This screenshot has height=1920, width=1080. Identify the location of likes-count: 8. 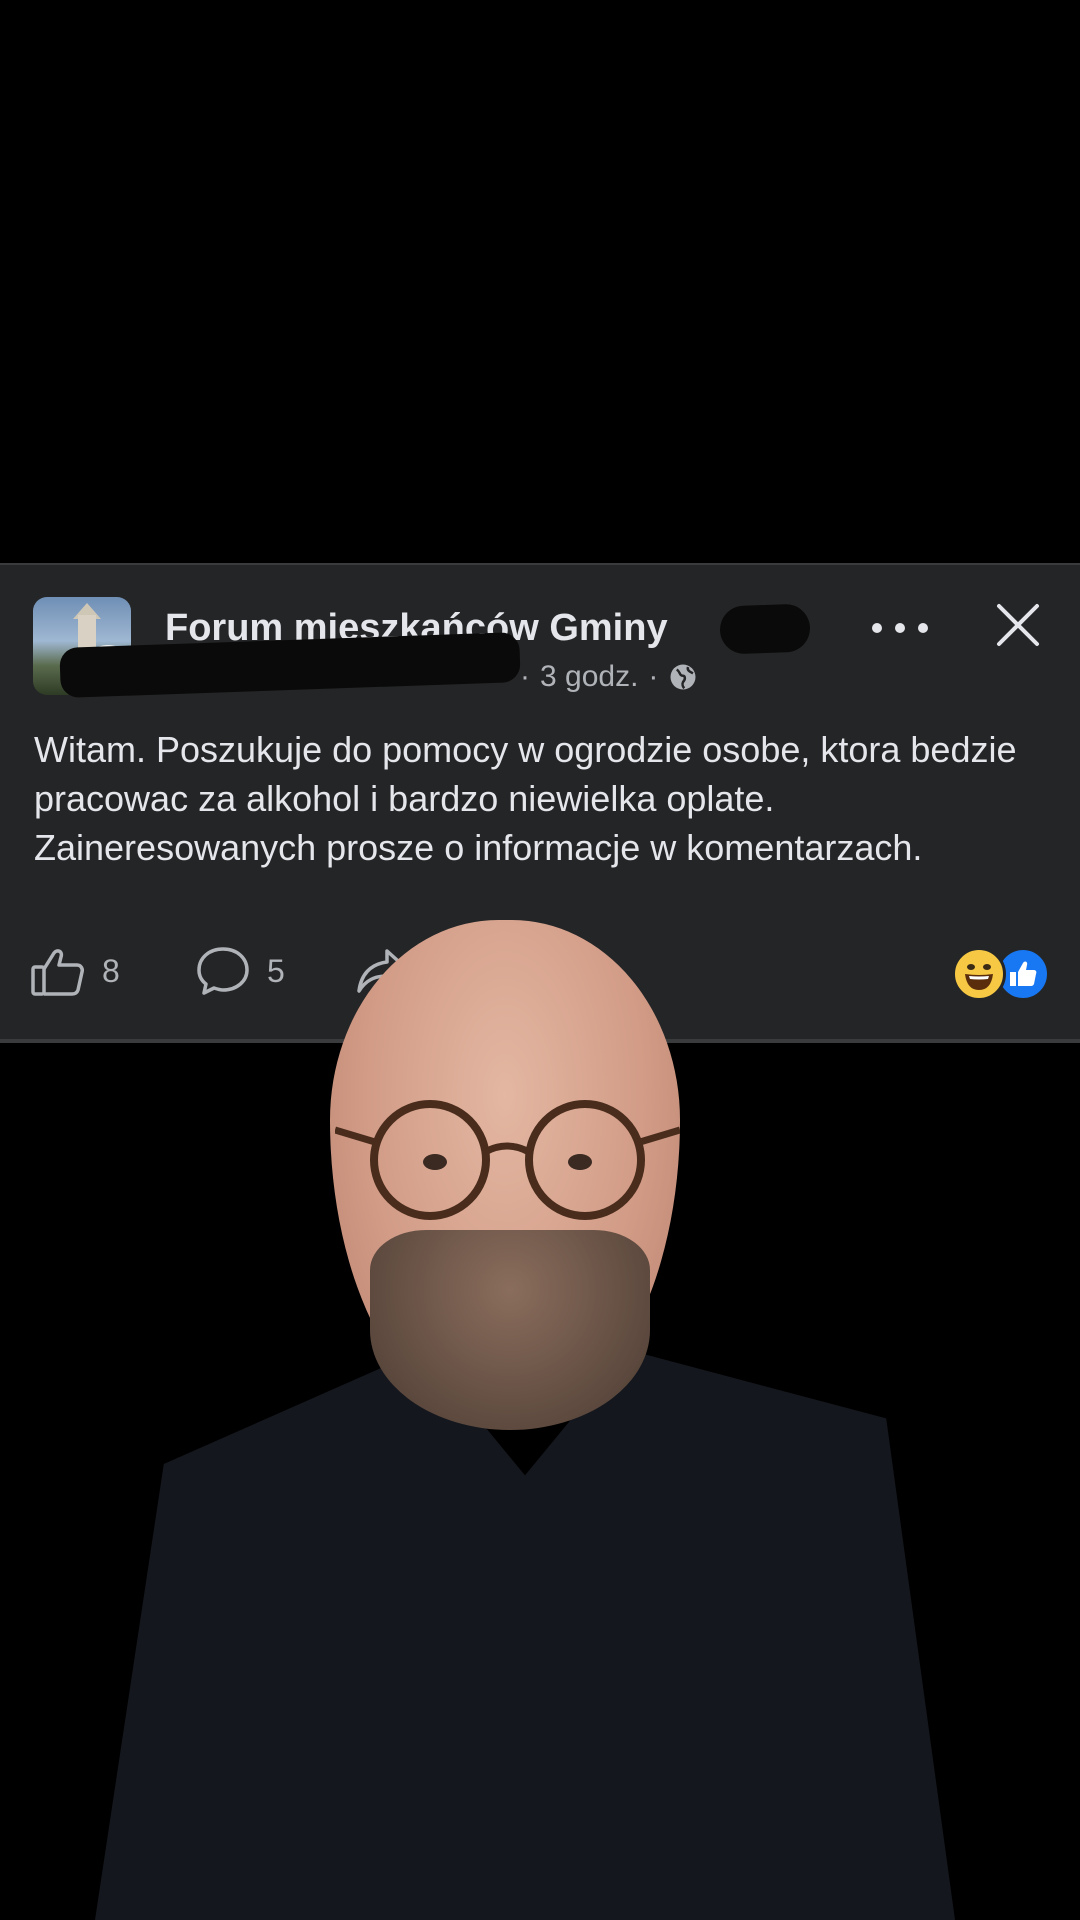
(111, 970).